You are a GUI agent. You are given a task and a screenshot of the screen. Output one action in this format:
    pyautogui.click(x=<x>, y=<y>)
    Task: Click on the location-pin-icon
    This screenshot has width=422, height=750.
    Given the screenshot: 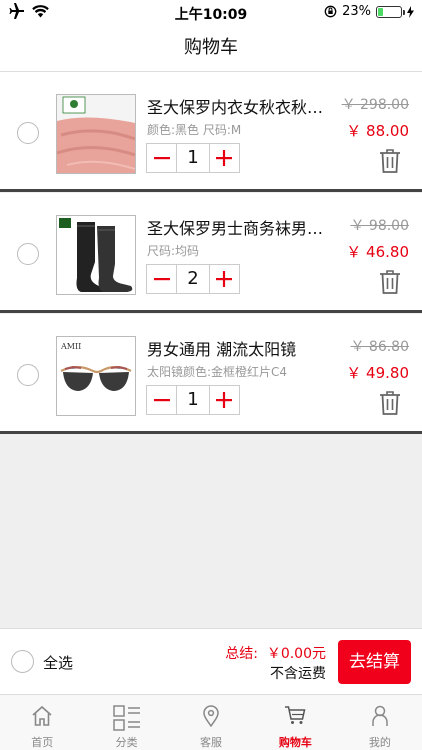 What is the action you would take?
    pyautogui.click(x=211, y=716)
    